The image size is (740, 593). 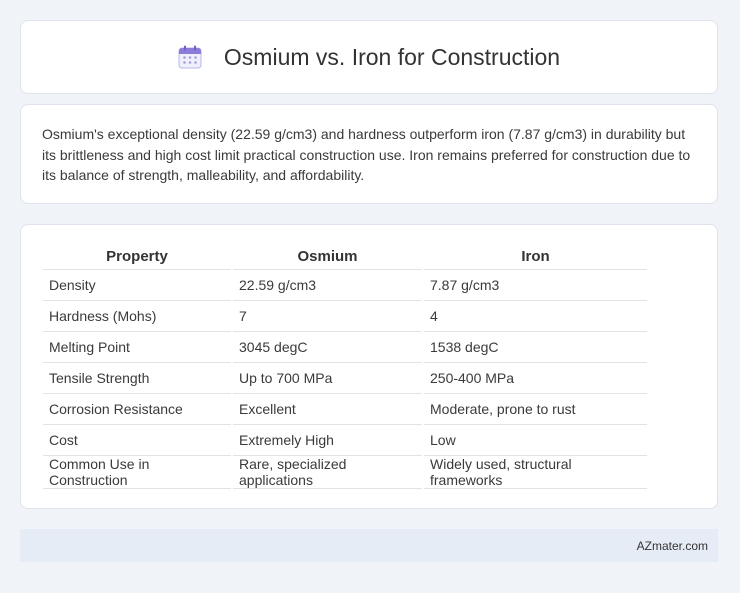 I want to click on property-cell: Cost, so click(x=137, y=440).